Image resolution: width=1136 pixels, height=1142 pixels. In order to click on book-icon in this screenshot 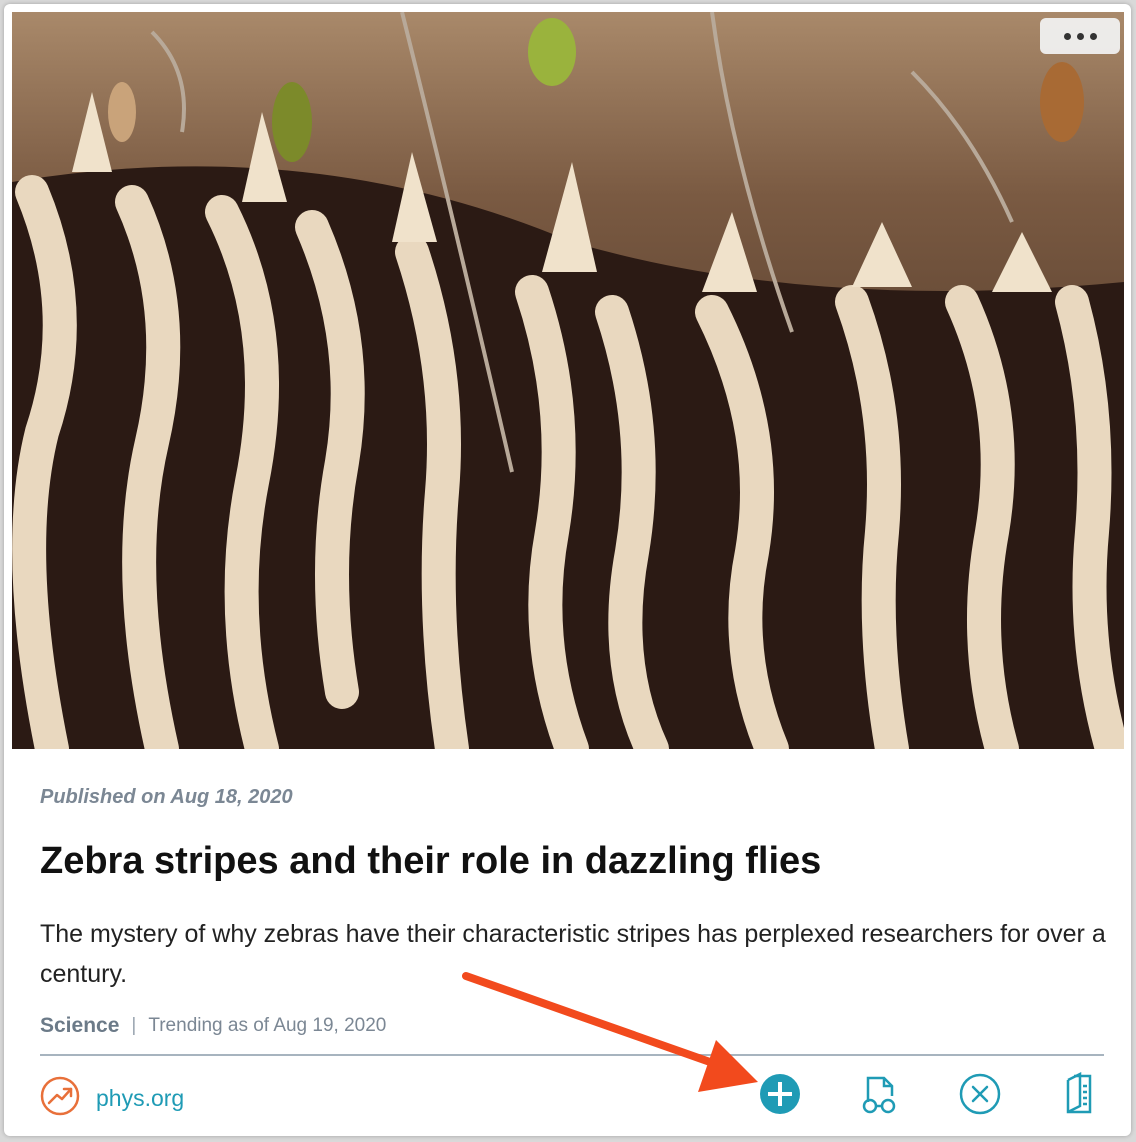, I will do `click(1080, 1096)`.